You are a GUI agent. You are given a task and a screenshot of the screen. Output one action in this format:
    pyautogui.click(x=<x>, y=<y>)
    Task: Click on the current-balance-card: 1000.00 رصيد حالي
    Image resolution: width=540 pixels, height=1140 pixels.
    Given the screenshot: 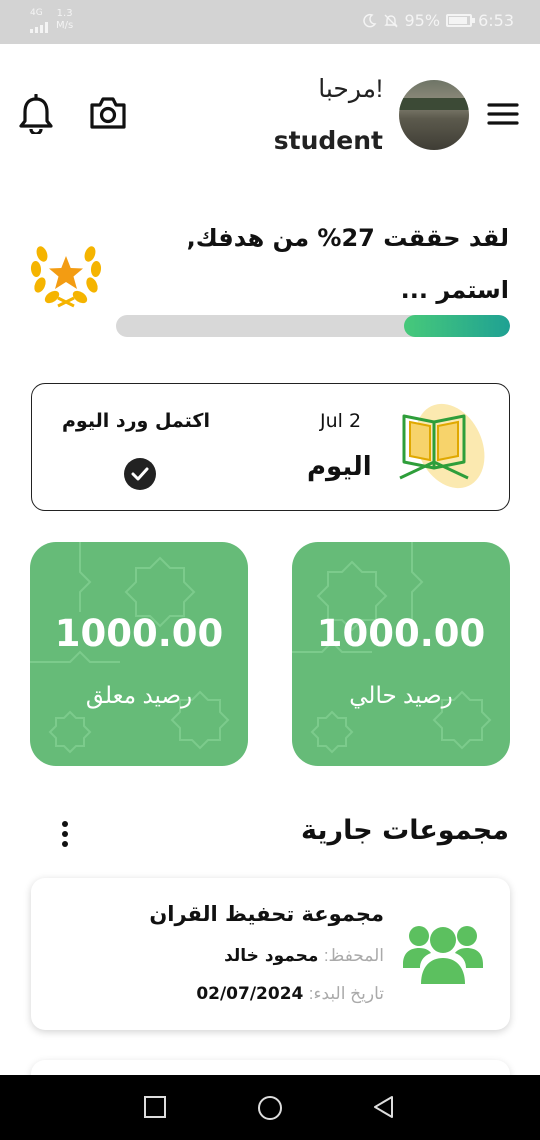 What is the action you would take?
    pyautogui.click(x=401, y=654)
    